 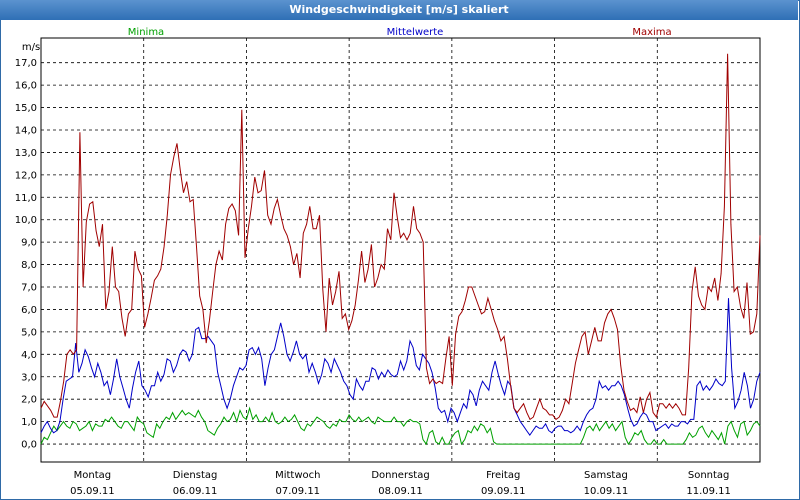 I want to click on x-tick-weekday: Dienstag, so click(x=195, y=475).